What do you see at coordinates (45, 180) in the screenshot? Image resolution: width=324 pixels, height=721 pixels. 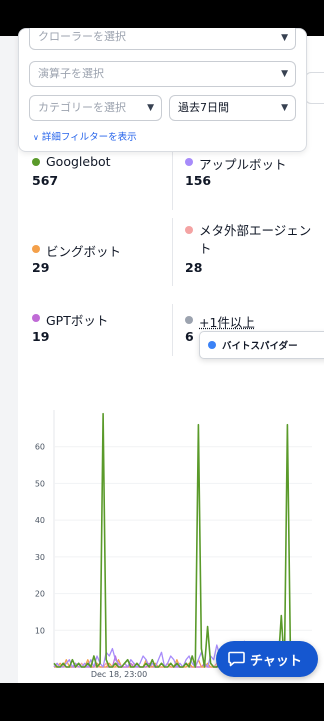 I see `stat-value: 567` at bounding box center [45, 180].